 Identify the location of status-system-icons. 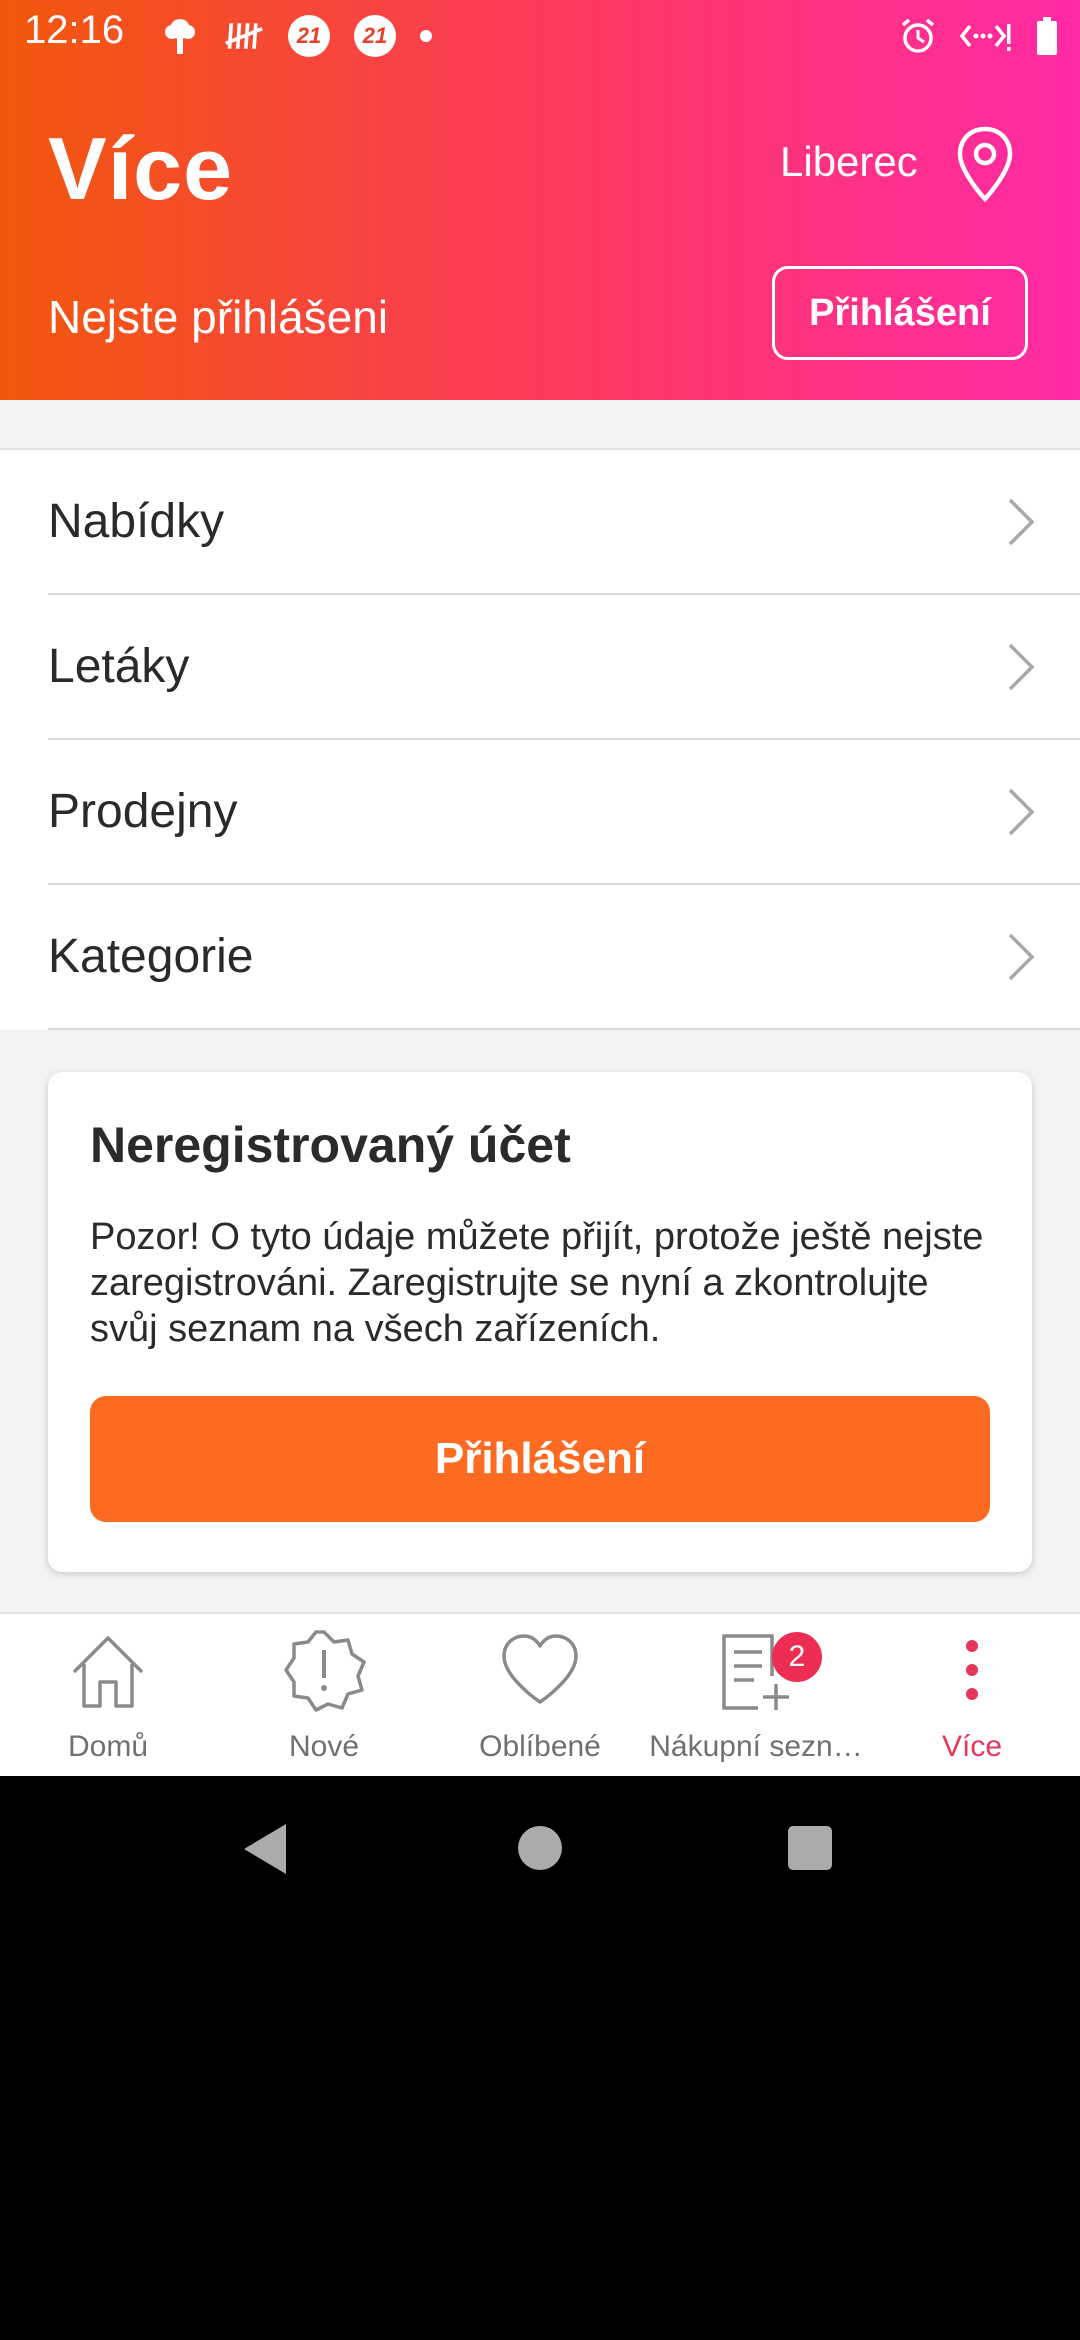
(979, 36).